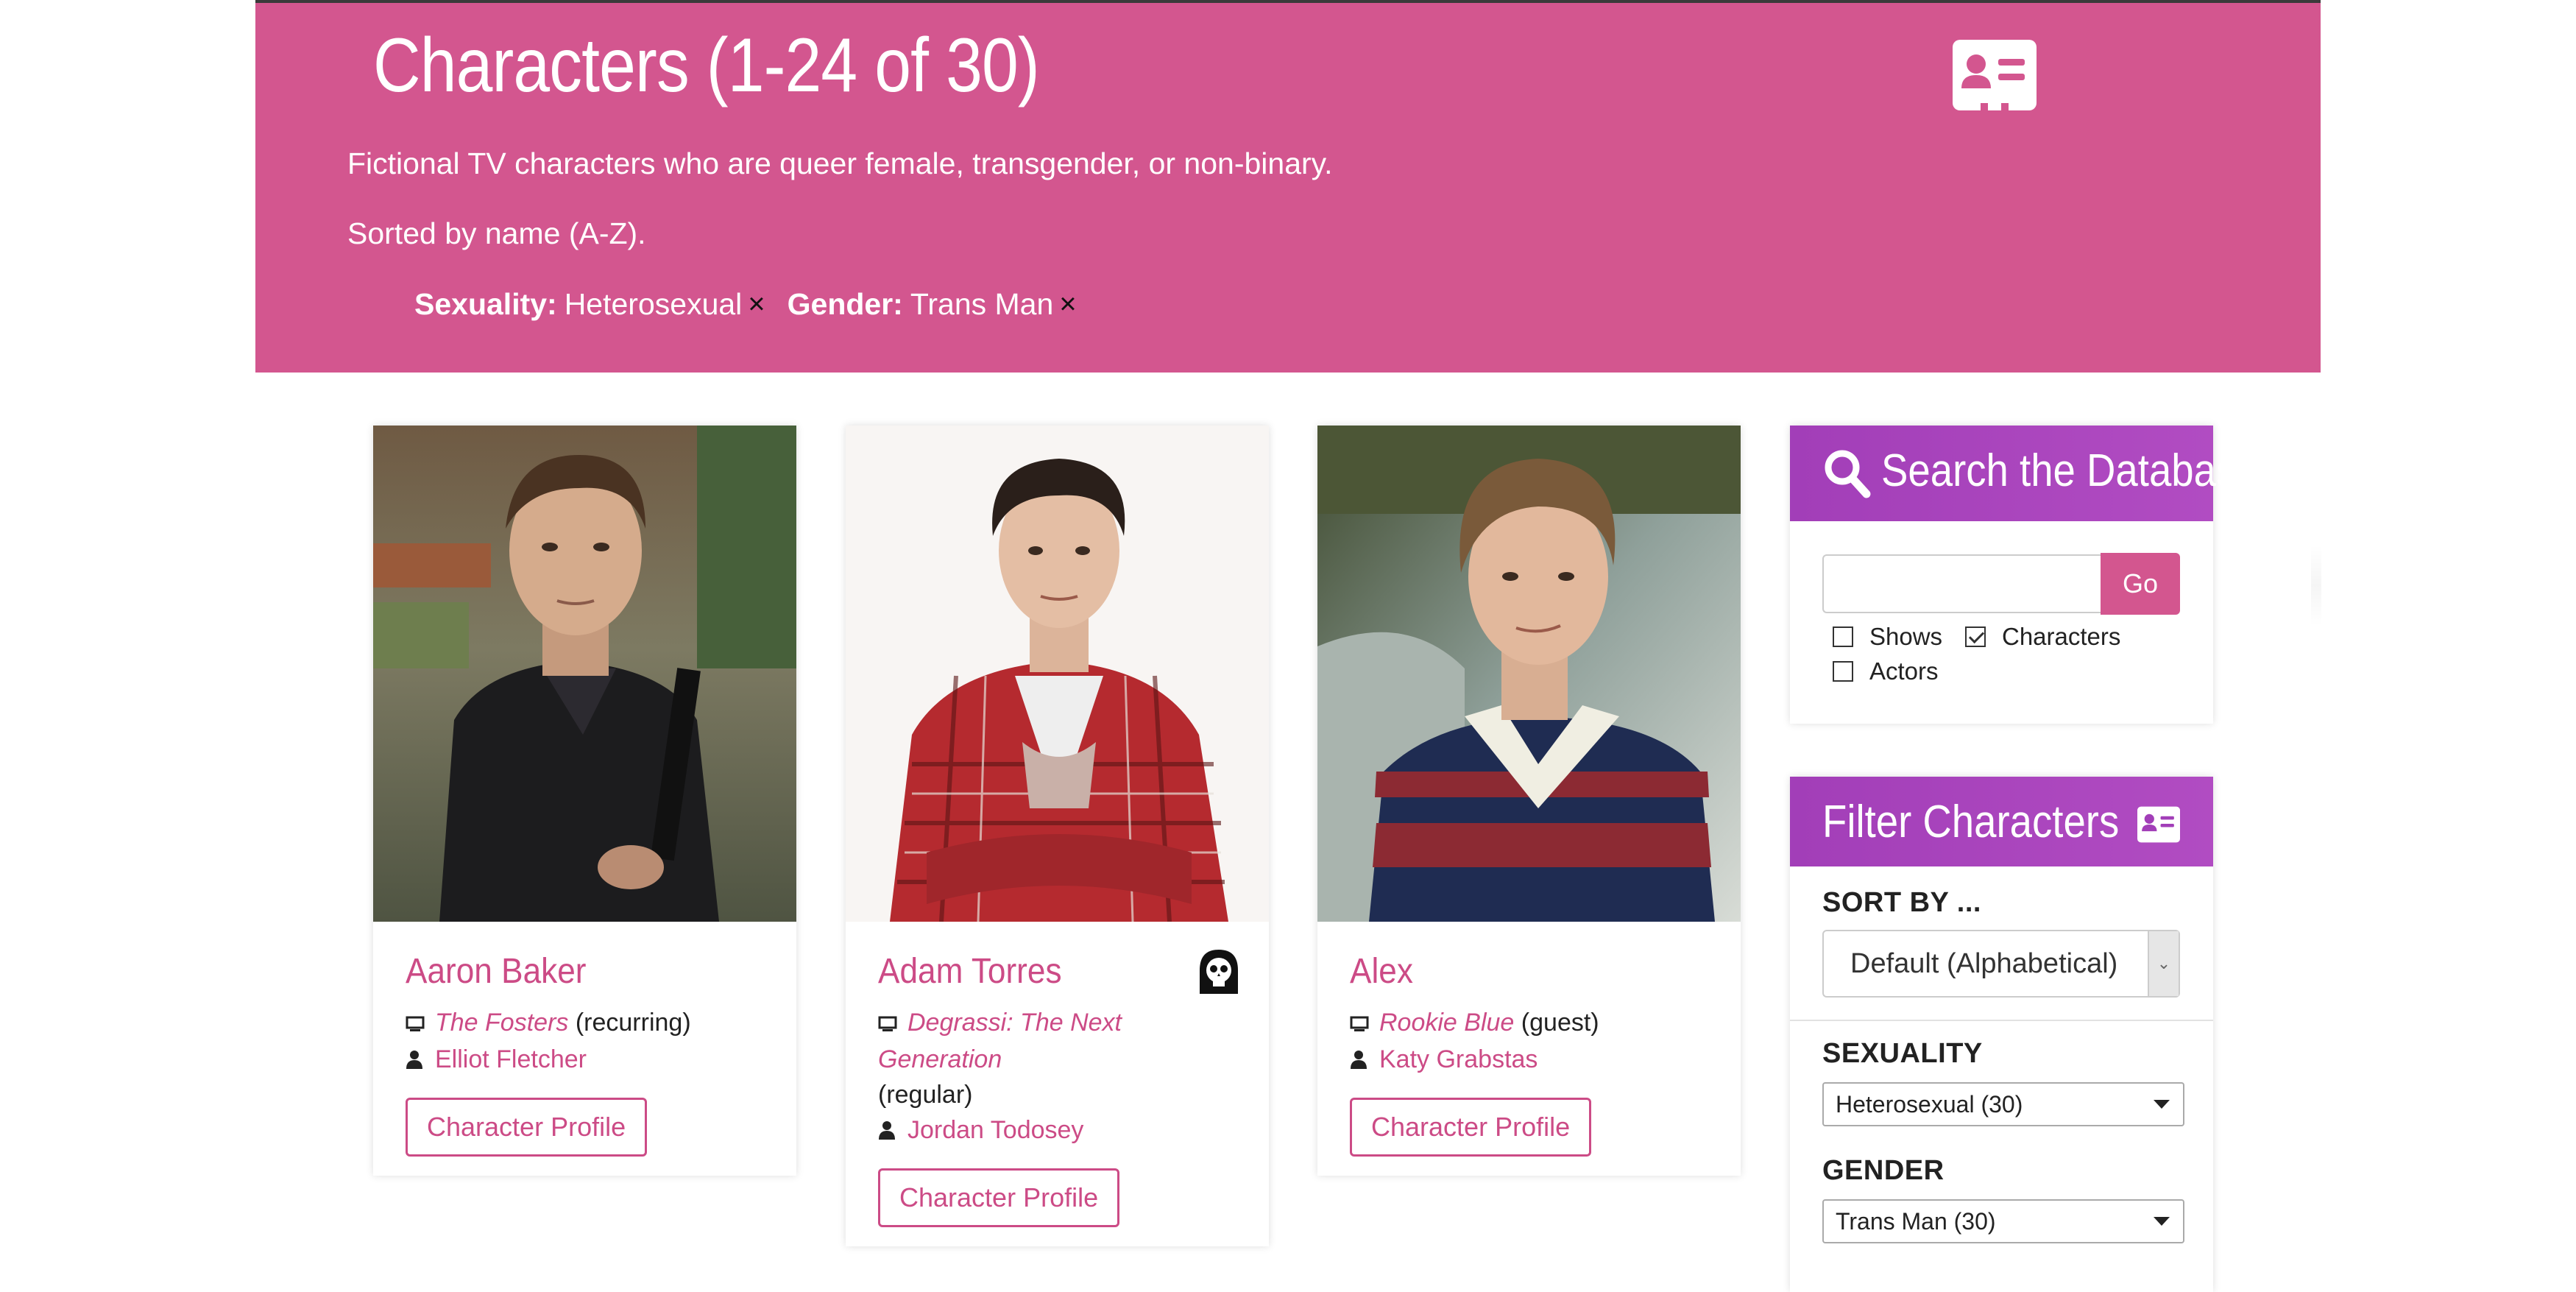 The height and width of the screenshot is (1292, 2576). Describe the element at coordinates (633, 1023) in the screenshot. I see `role-text: (recurring)` at that location.